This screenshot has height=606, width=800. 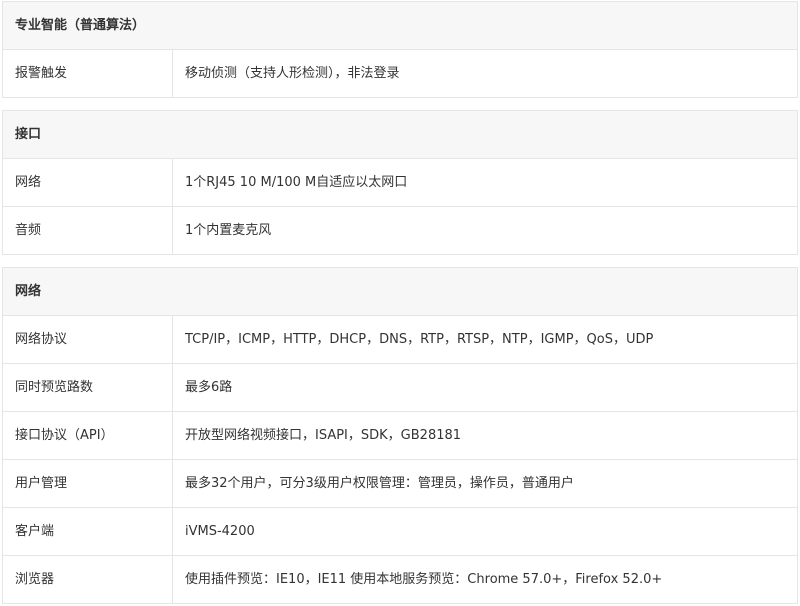 I want to click on section-title: 网络, so click(x=400, y=291).